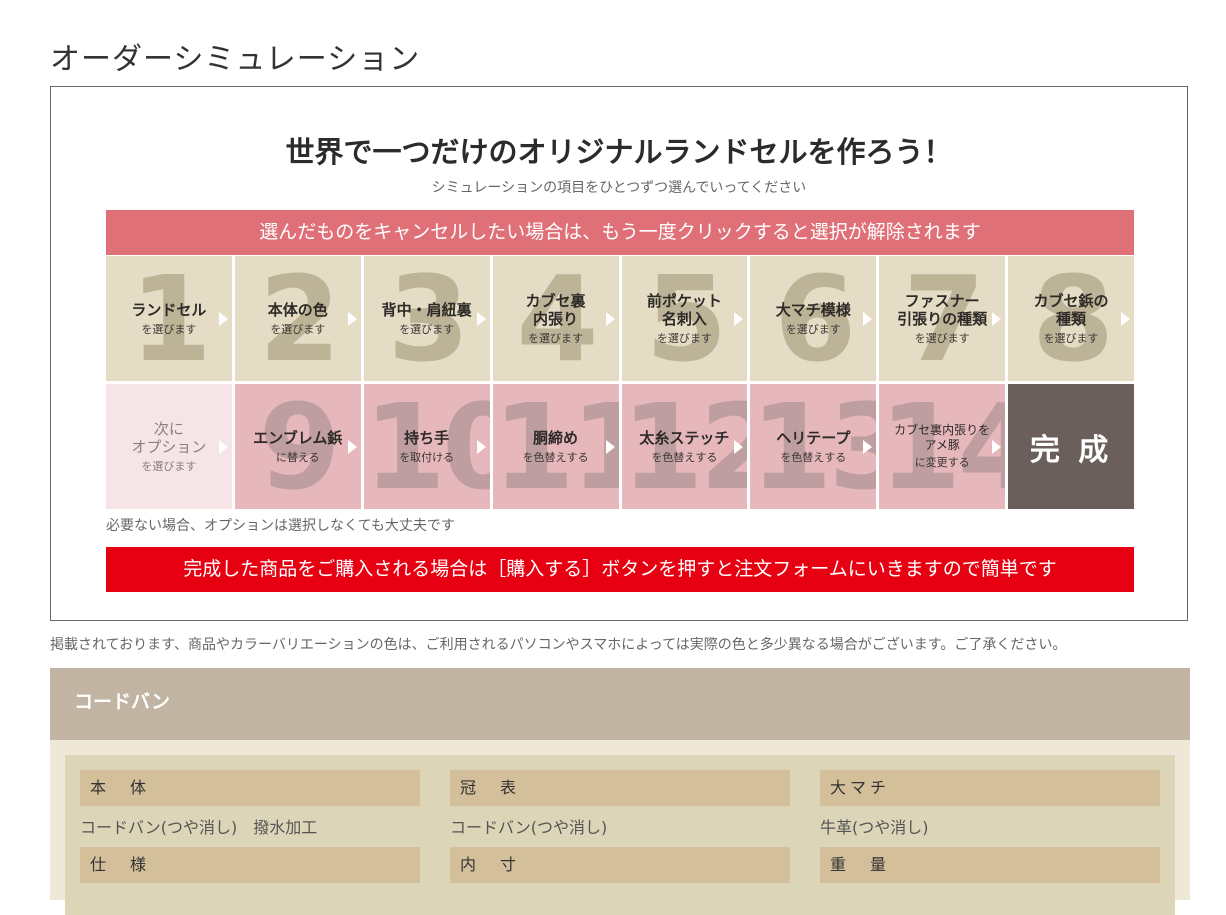  What do you see at coordinates (1071, 309) in the screenshot?
I see `step-label: カブセ鋲の 種類` at bounding box center [1071, 309].